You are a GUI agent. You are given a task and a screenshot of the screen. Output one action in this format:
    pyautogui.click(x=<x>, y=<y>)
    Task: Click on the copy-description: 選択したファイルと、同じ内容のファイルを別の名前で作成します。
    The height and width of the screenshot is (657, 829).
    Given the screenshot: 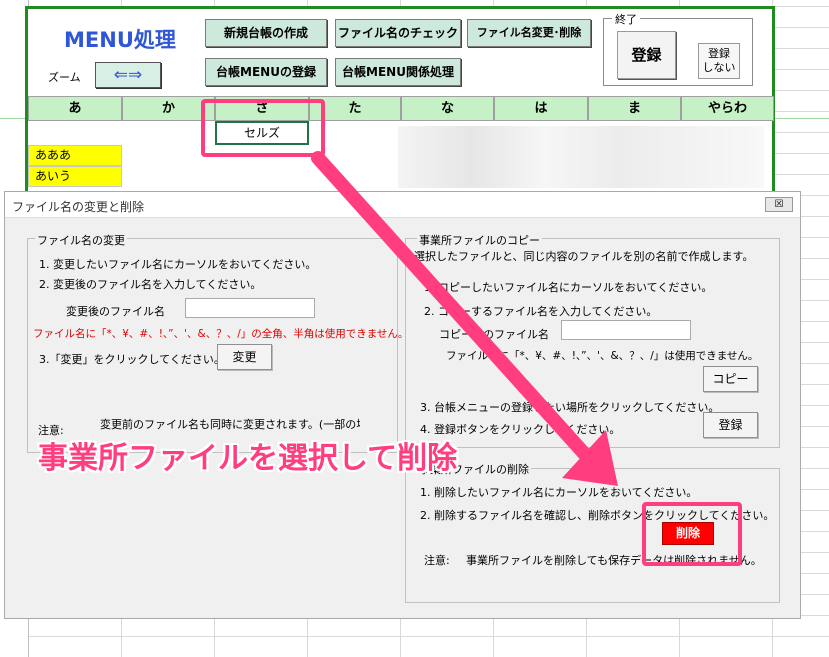 What is the action you would take?
    pyautogui.click(x=584, y=256)
    